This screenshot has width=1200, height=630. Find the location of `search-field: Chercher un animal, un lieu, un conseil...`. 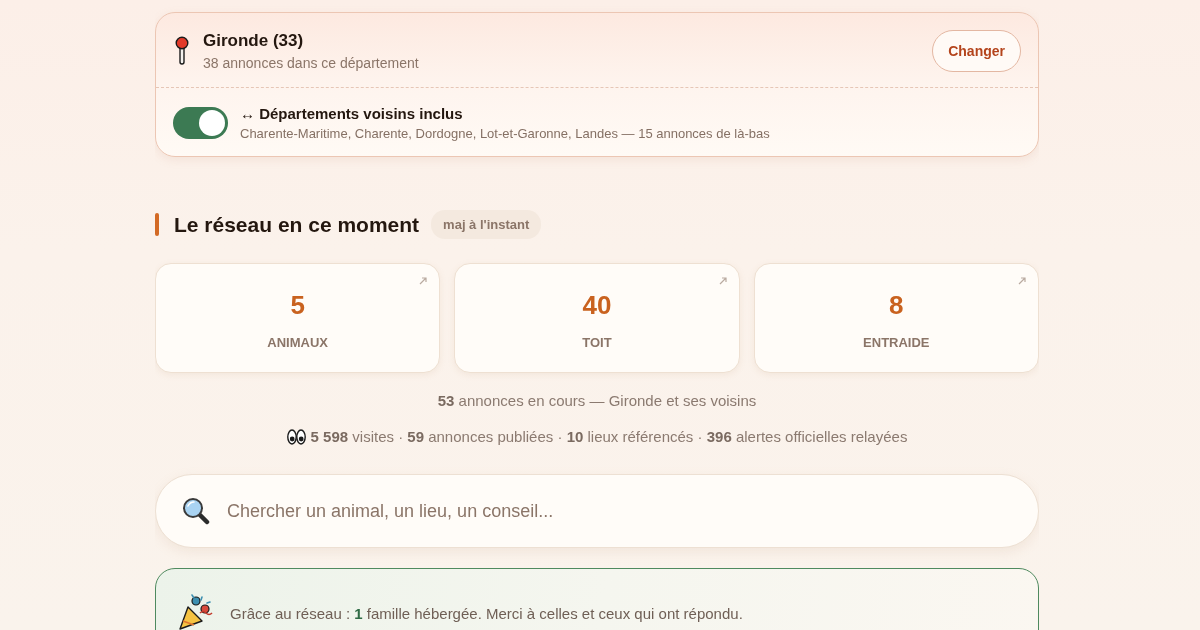

search-field: Chercher un animal, un lieu, un conseil... is located at coordinates (597, 511).